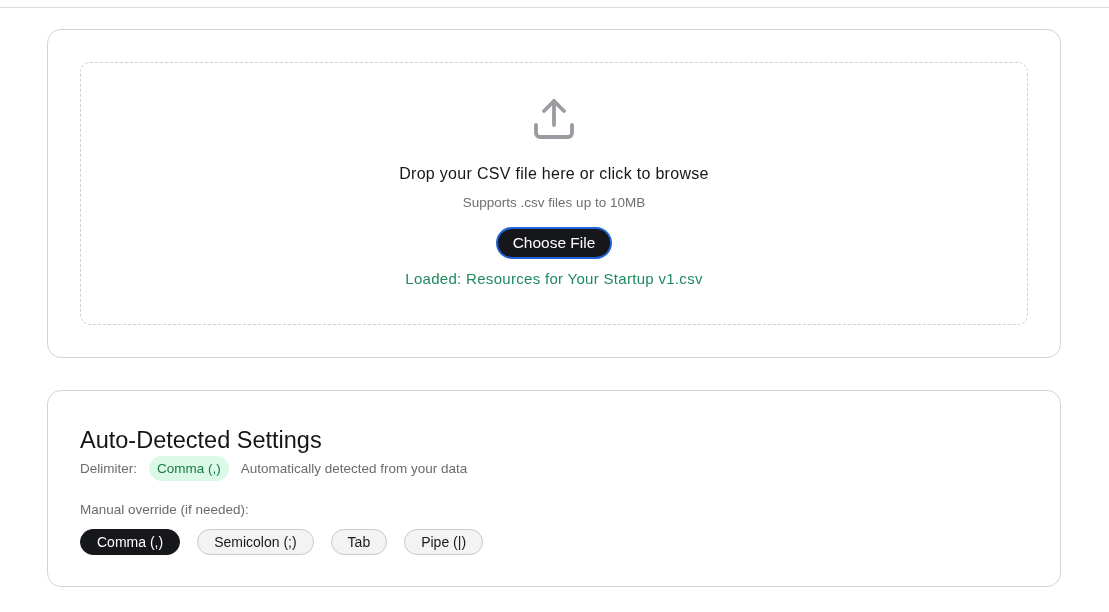 This screenshot has height=612, width=1109. What do you see at coordinates (354, 468) in the screenshot?
I see `detection-note: Automatically detected from your data` at bounding box center [354, 468].